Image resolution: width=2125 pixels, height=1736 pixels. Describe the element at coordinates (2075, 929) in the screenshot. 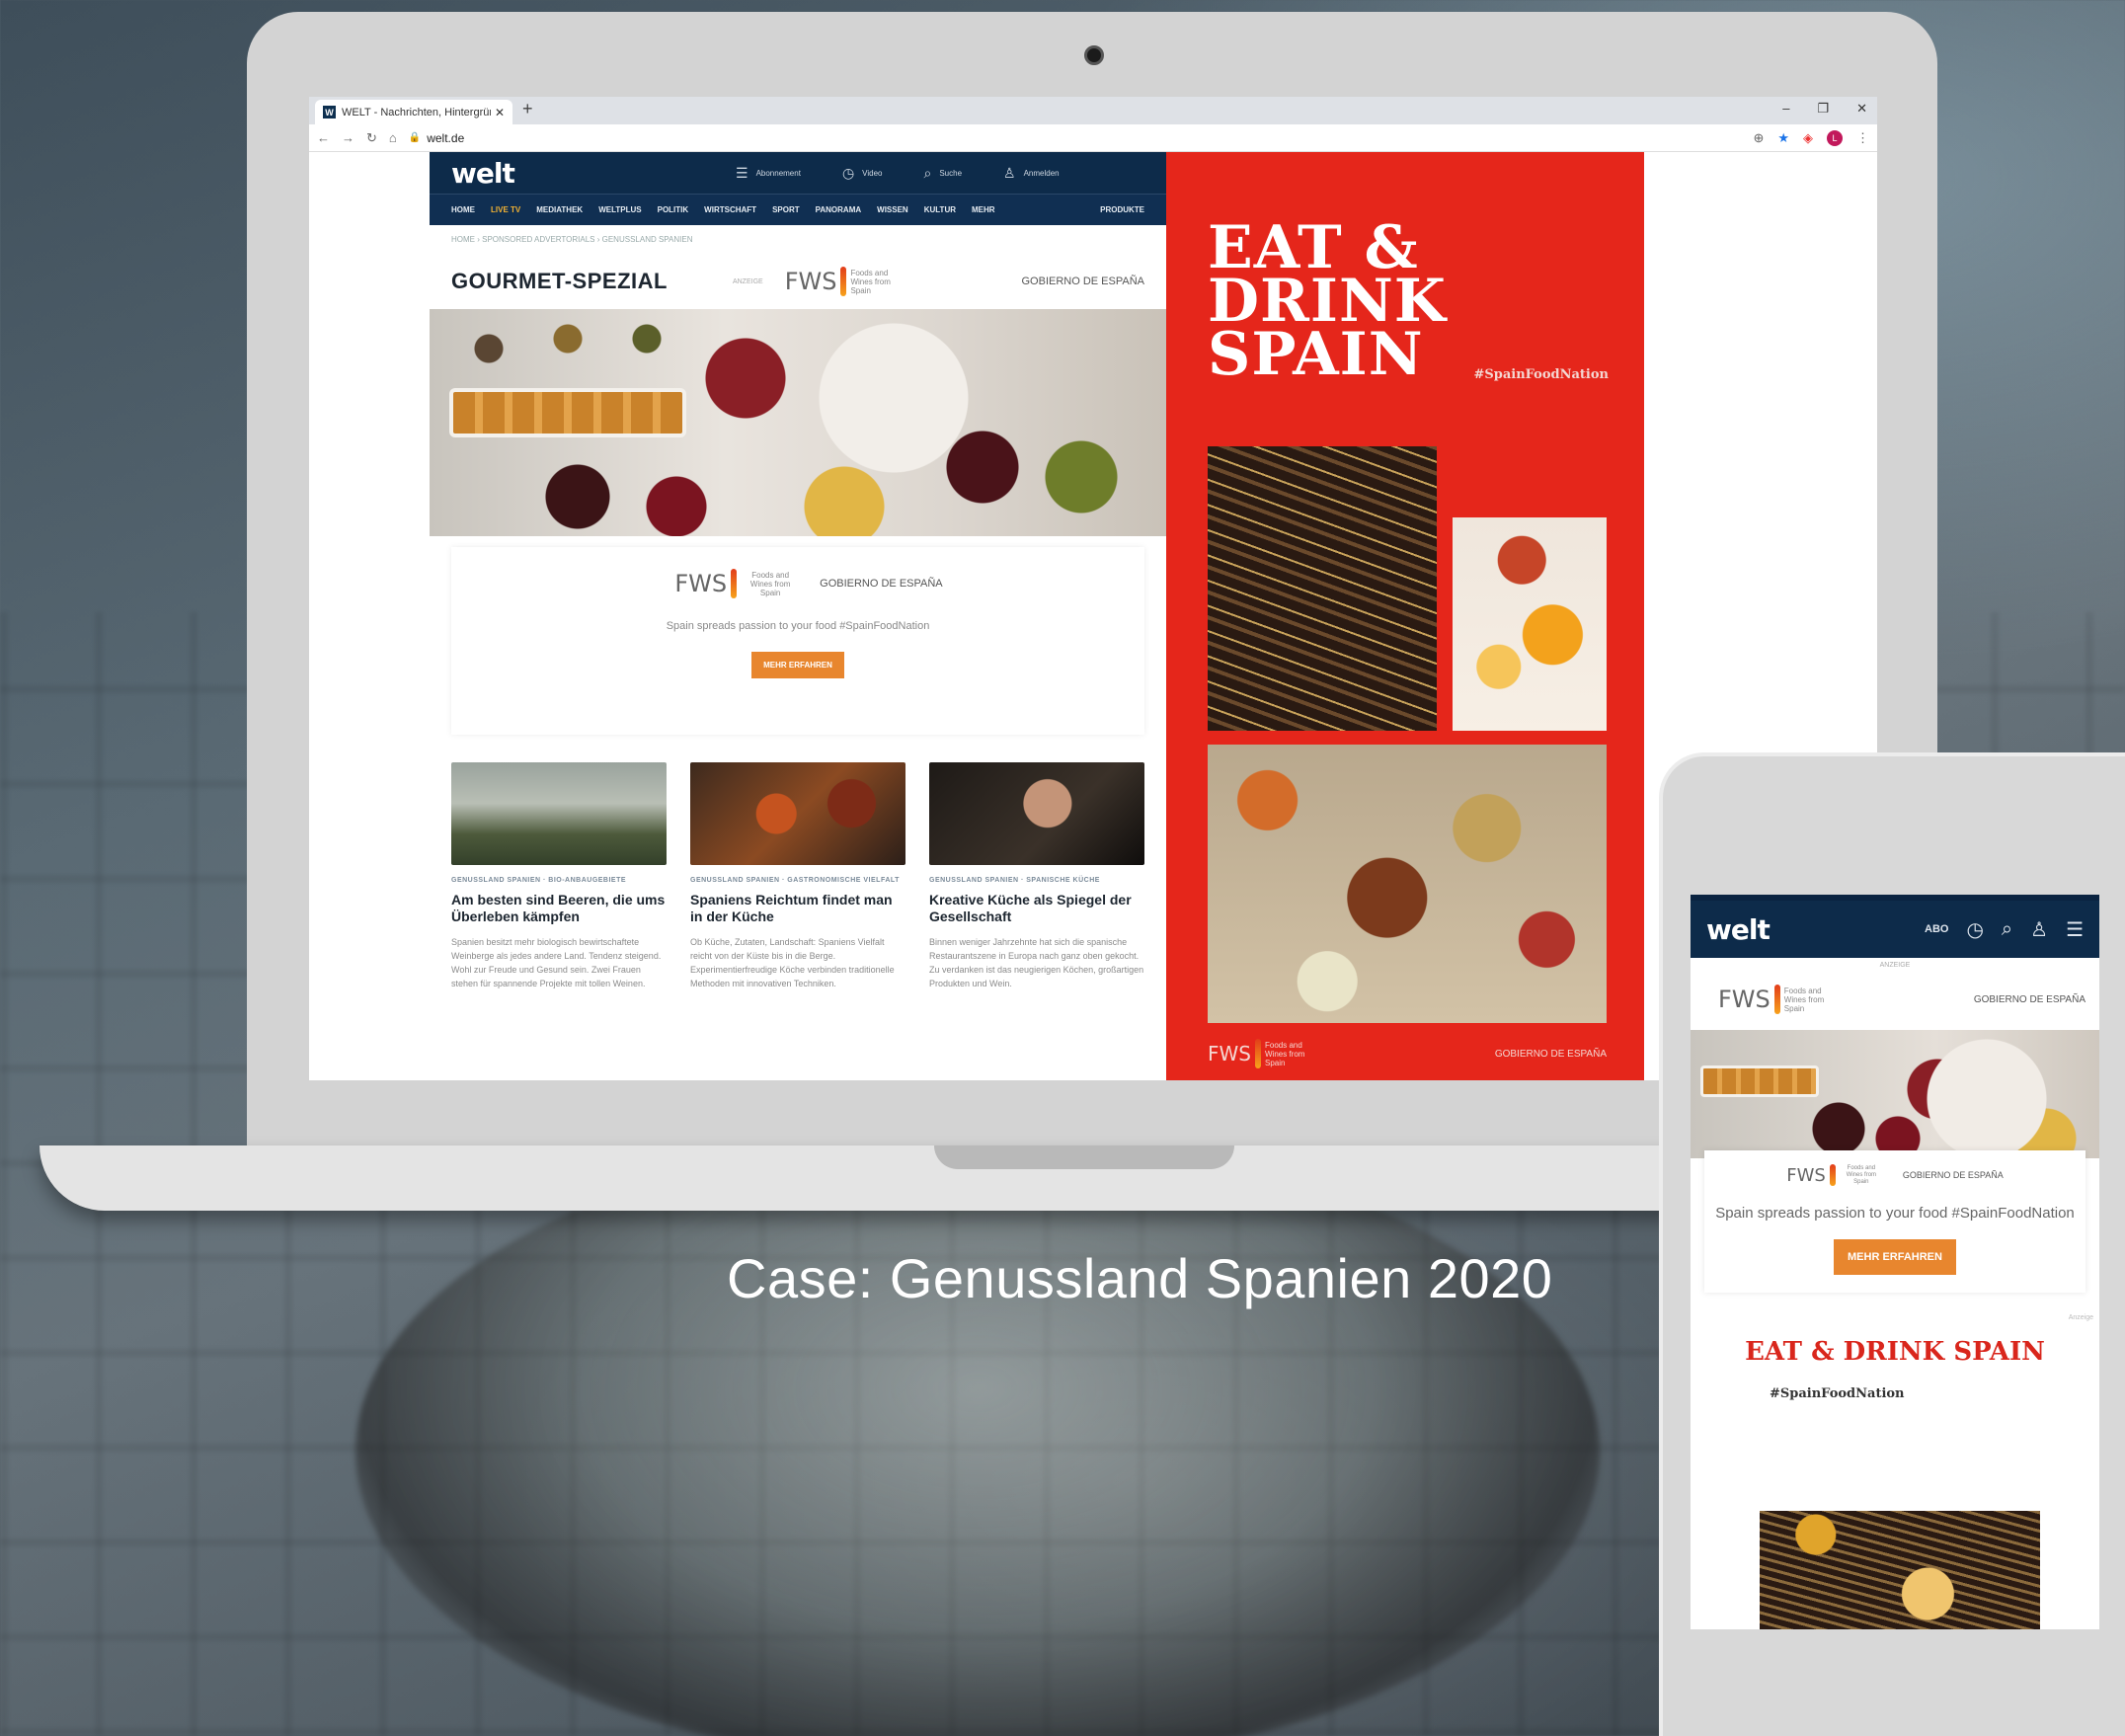

I see `hamburger-menu-icon: ☰` at that location.